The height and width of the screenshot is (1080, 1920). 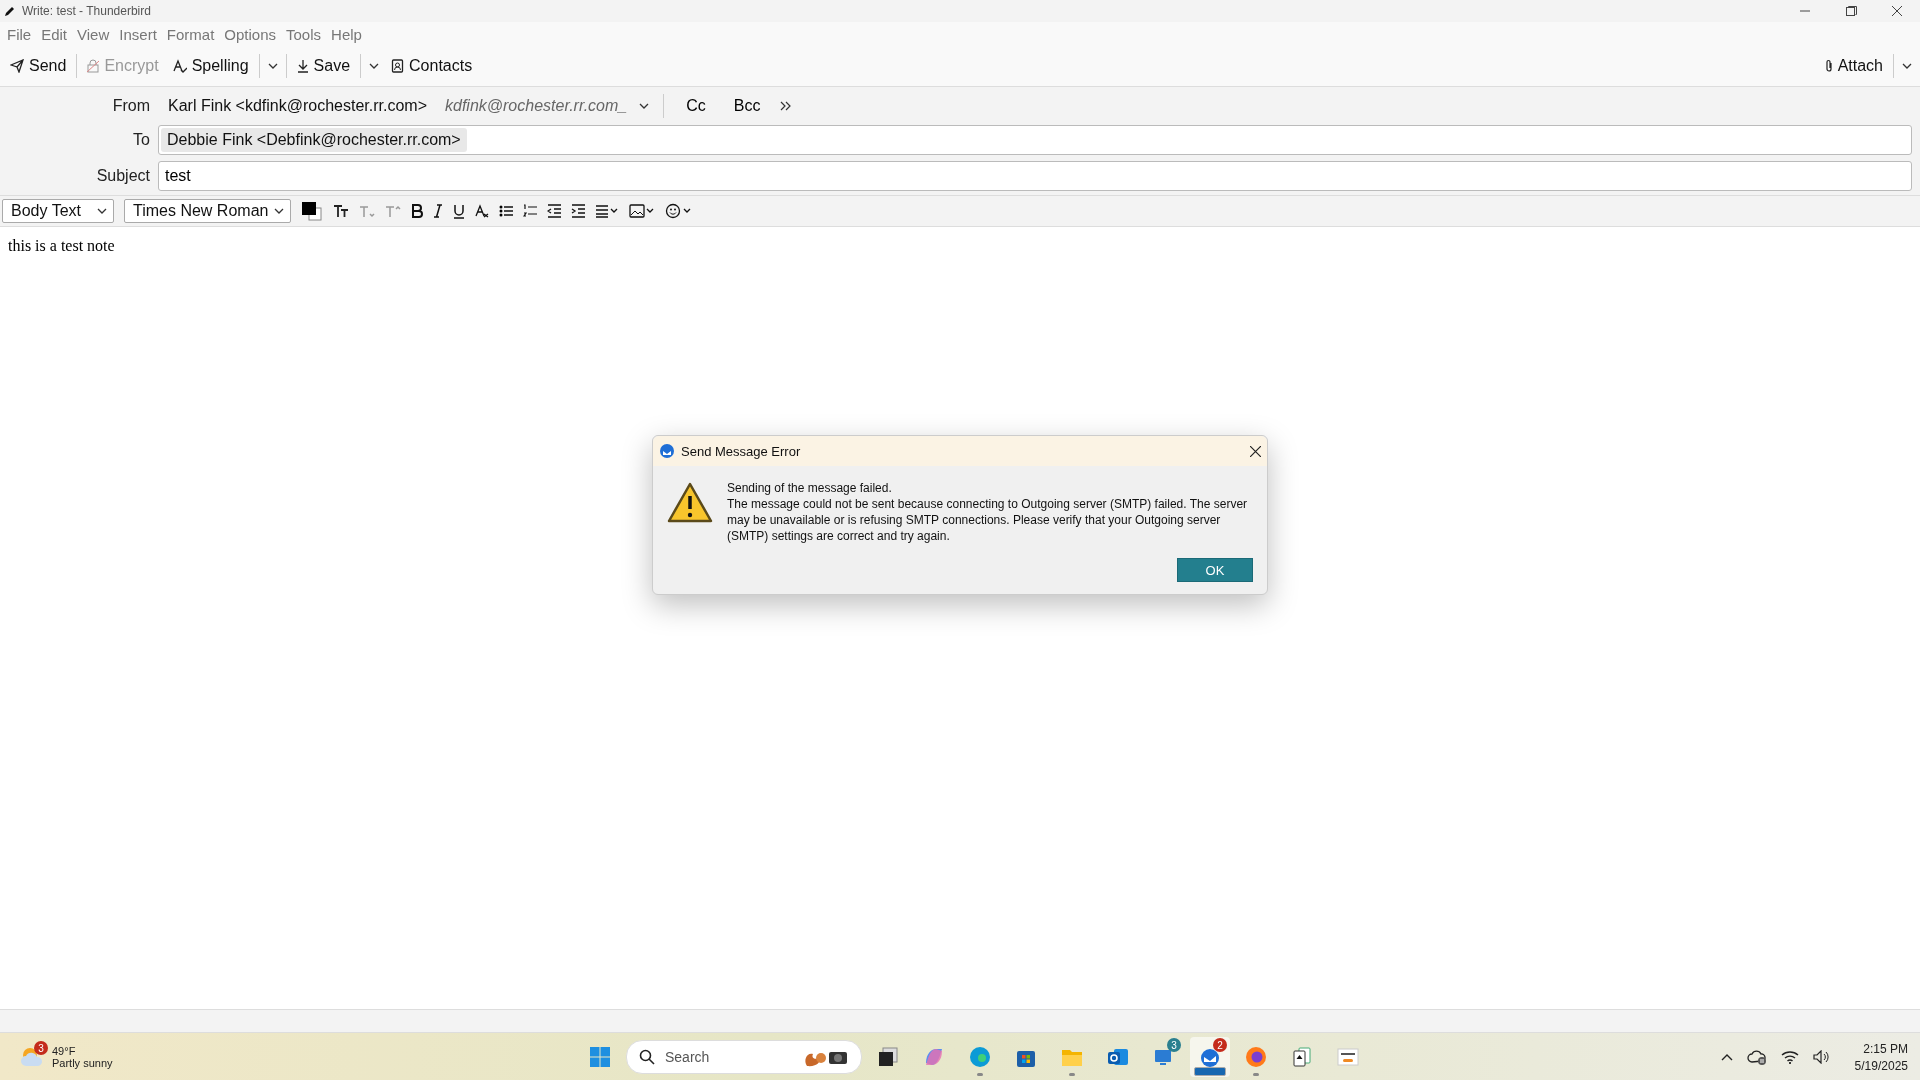 I want to click on error-message: The message could not be sent because connecting to Outgoing server (SMTP) failed. The server may be unavailable or is refusing SMTP connections. Please verify that your Outgoing server (SMTP) settings are correct and try again., so click(x=988, y=520).